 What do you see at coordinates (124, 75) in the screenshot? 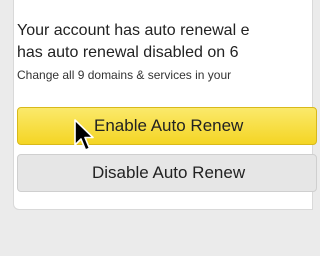
I see `auto-renewal-subtext: Change all 9 domains & services in your` at bounding box center [124, 75].